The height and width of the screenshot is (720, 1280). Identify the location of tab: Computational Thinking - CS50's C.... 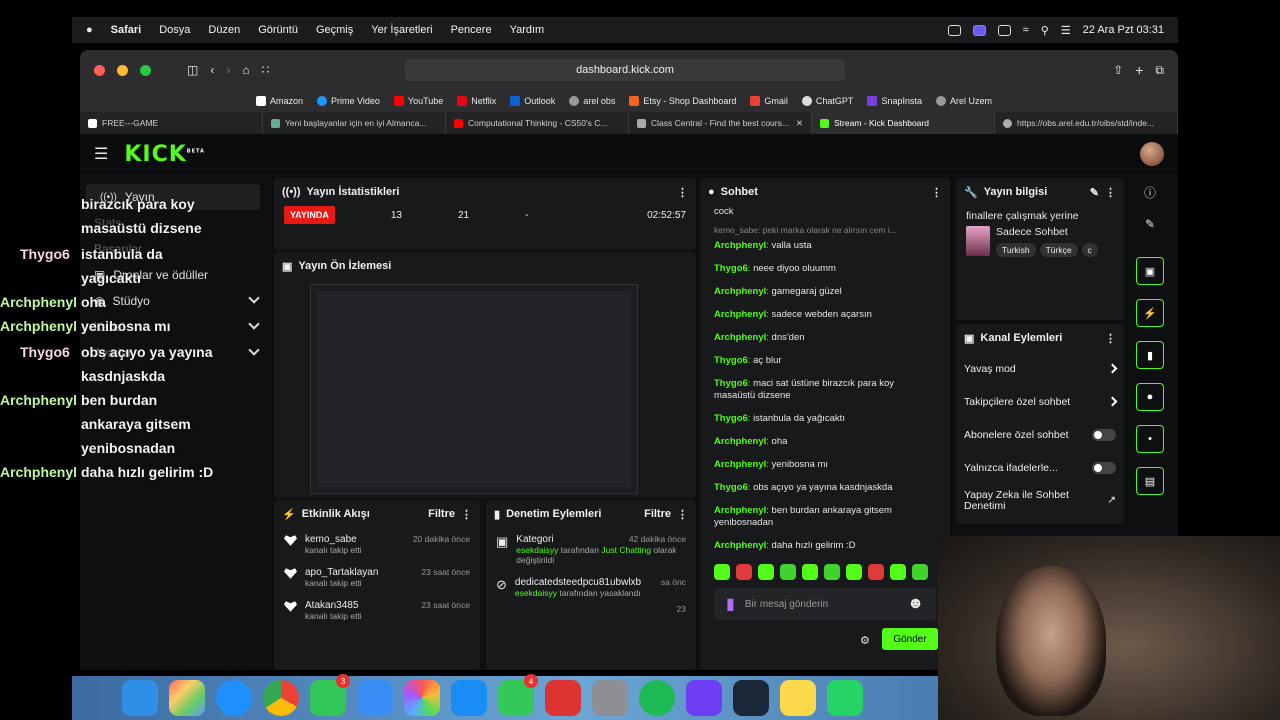
(537, 123).